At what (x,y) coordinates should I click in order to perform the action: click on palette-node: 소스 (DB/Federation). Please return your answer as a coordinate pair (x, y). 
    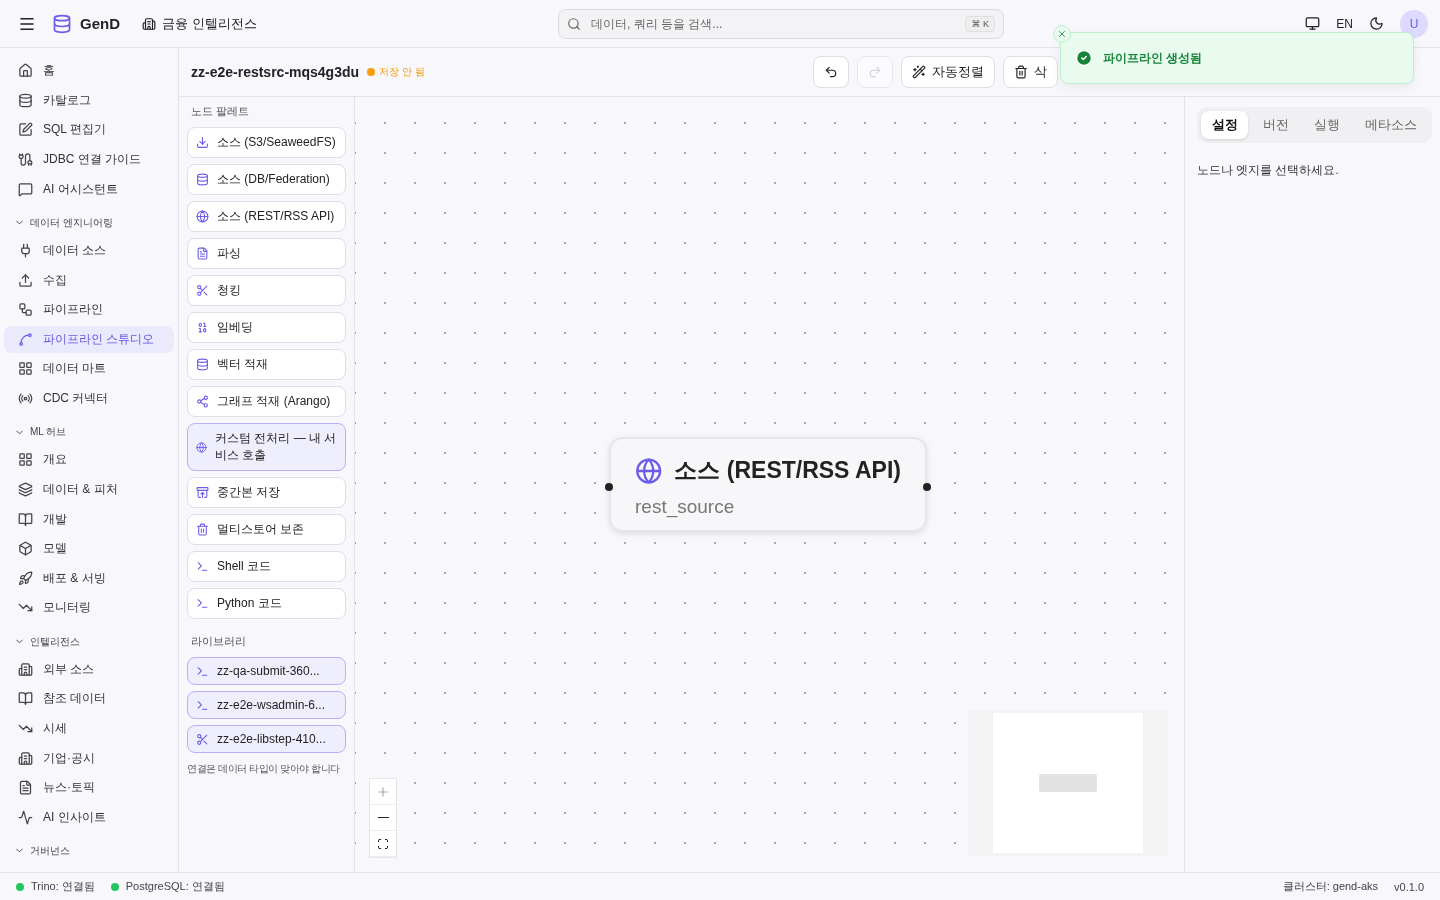
    Looking at the image, I should click on (266, 179).